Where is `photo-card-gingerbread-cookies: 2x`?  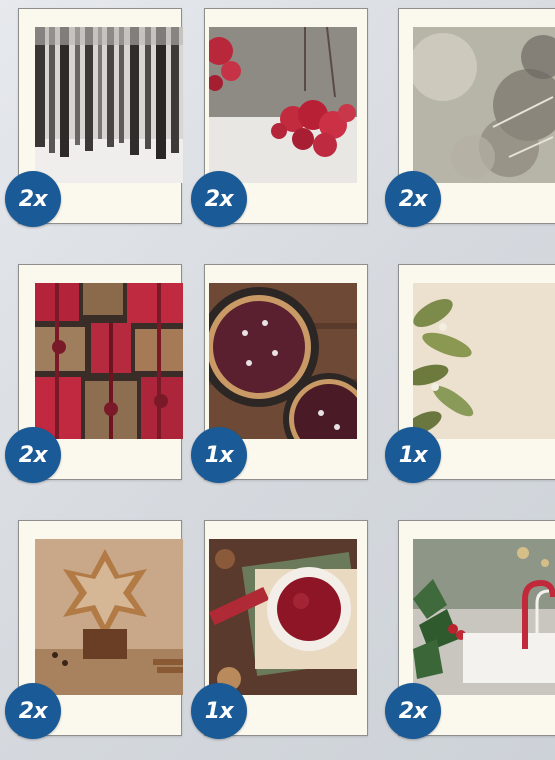
photo-card-gingerbread-cookies: 2x is located at coordinates (94, 629).